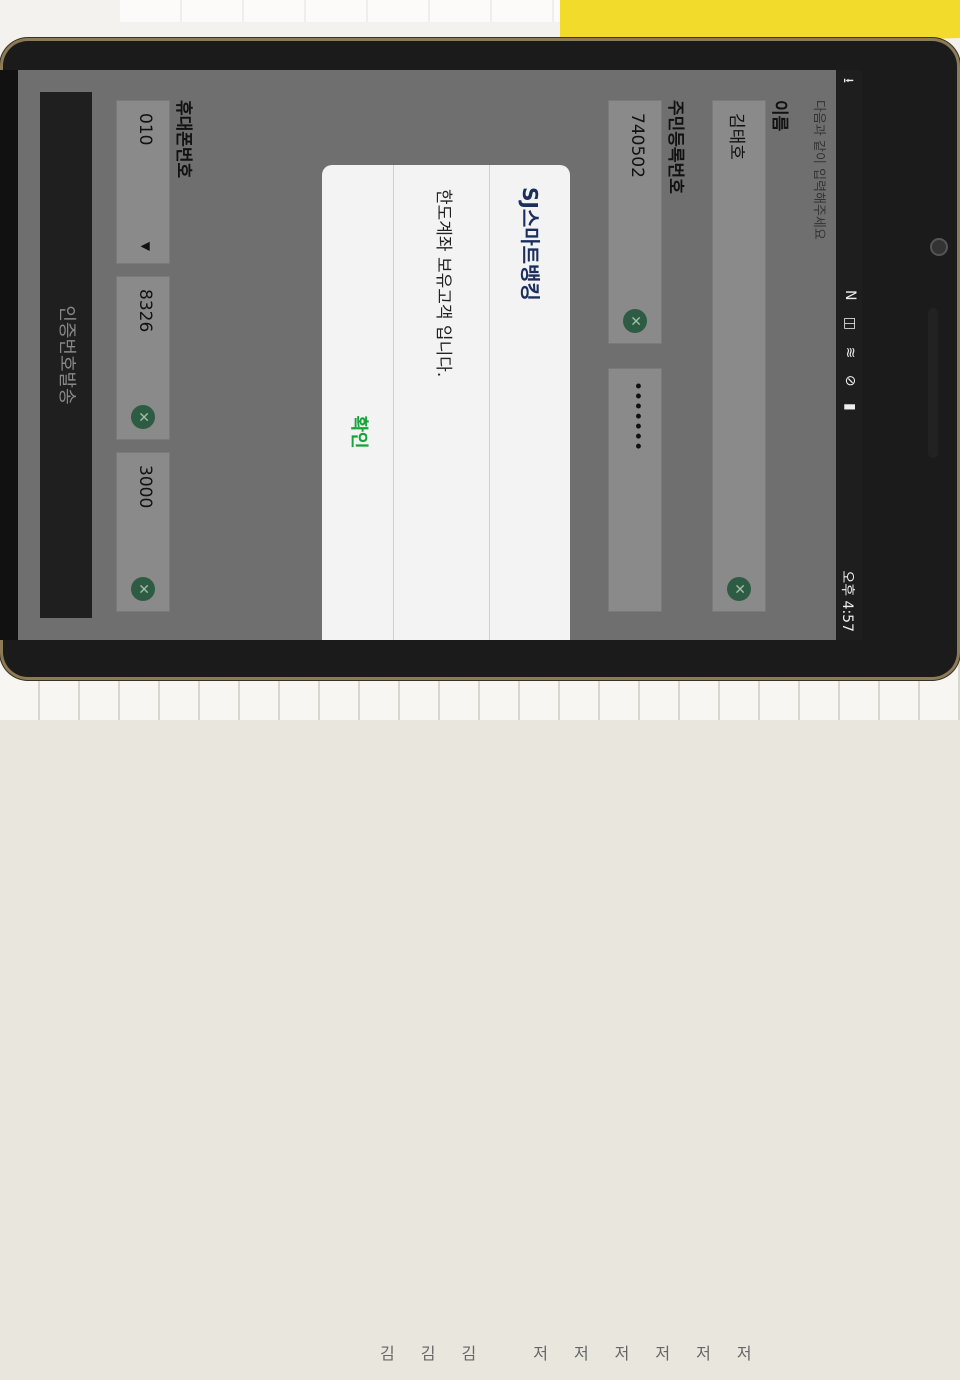 The width and height of the screenshot is (960, 1380). Describe the element at coordinates (848, 80) in the screenshot. I see `download-icon: ⭳` at that location.